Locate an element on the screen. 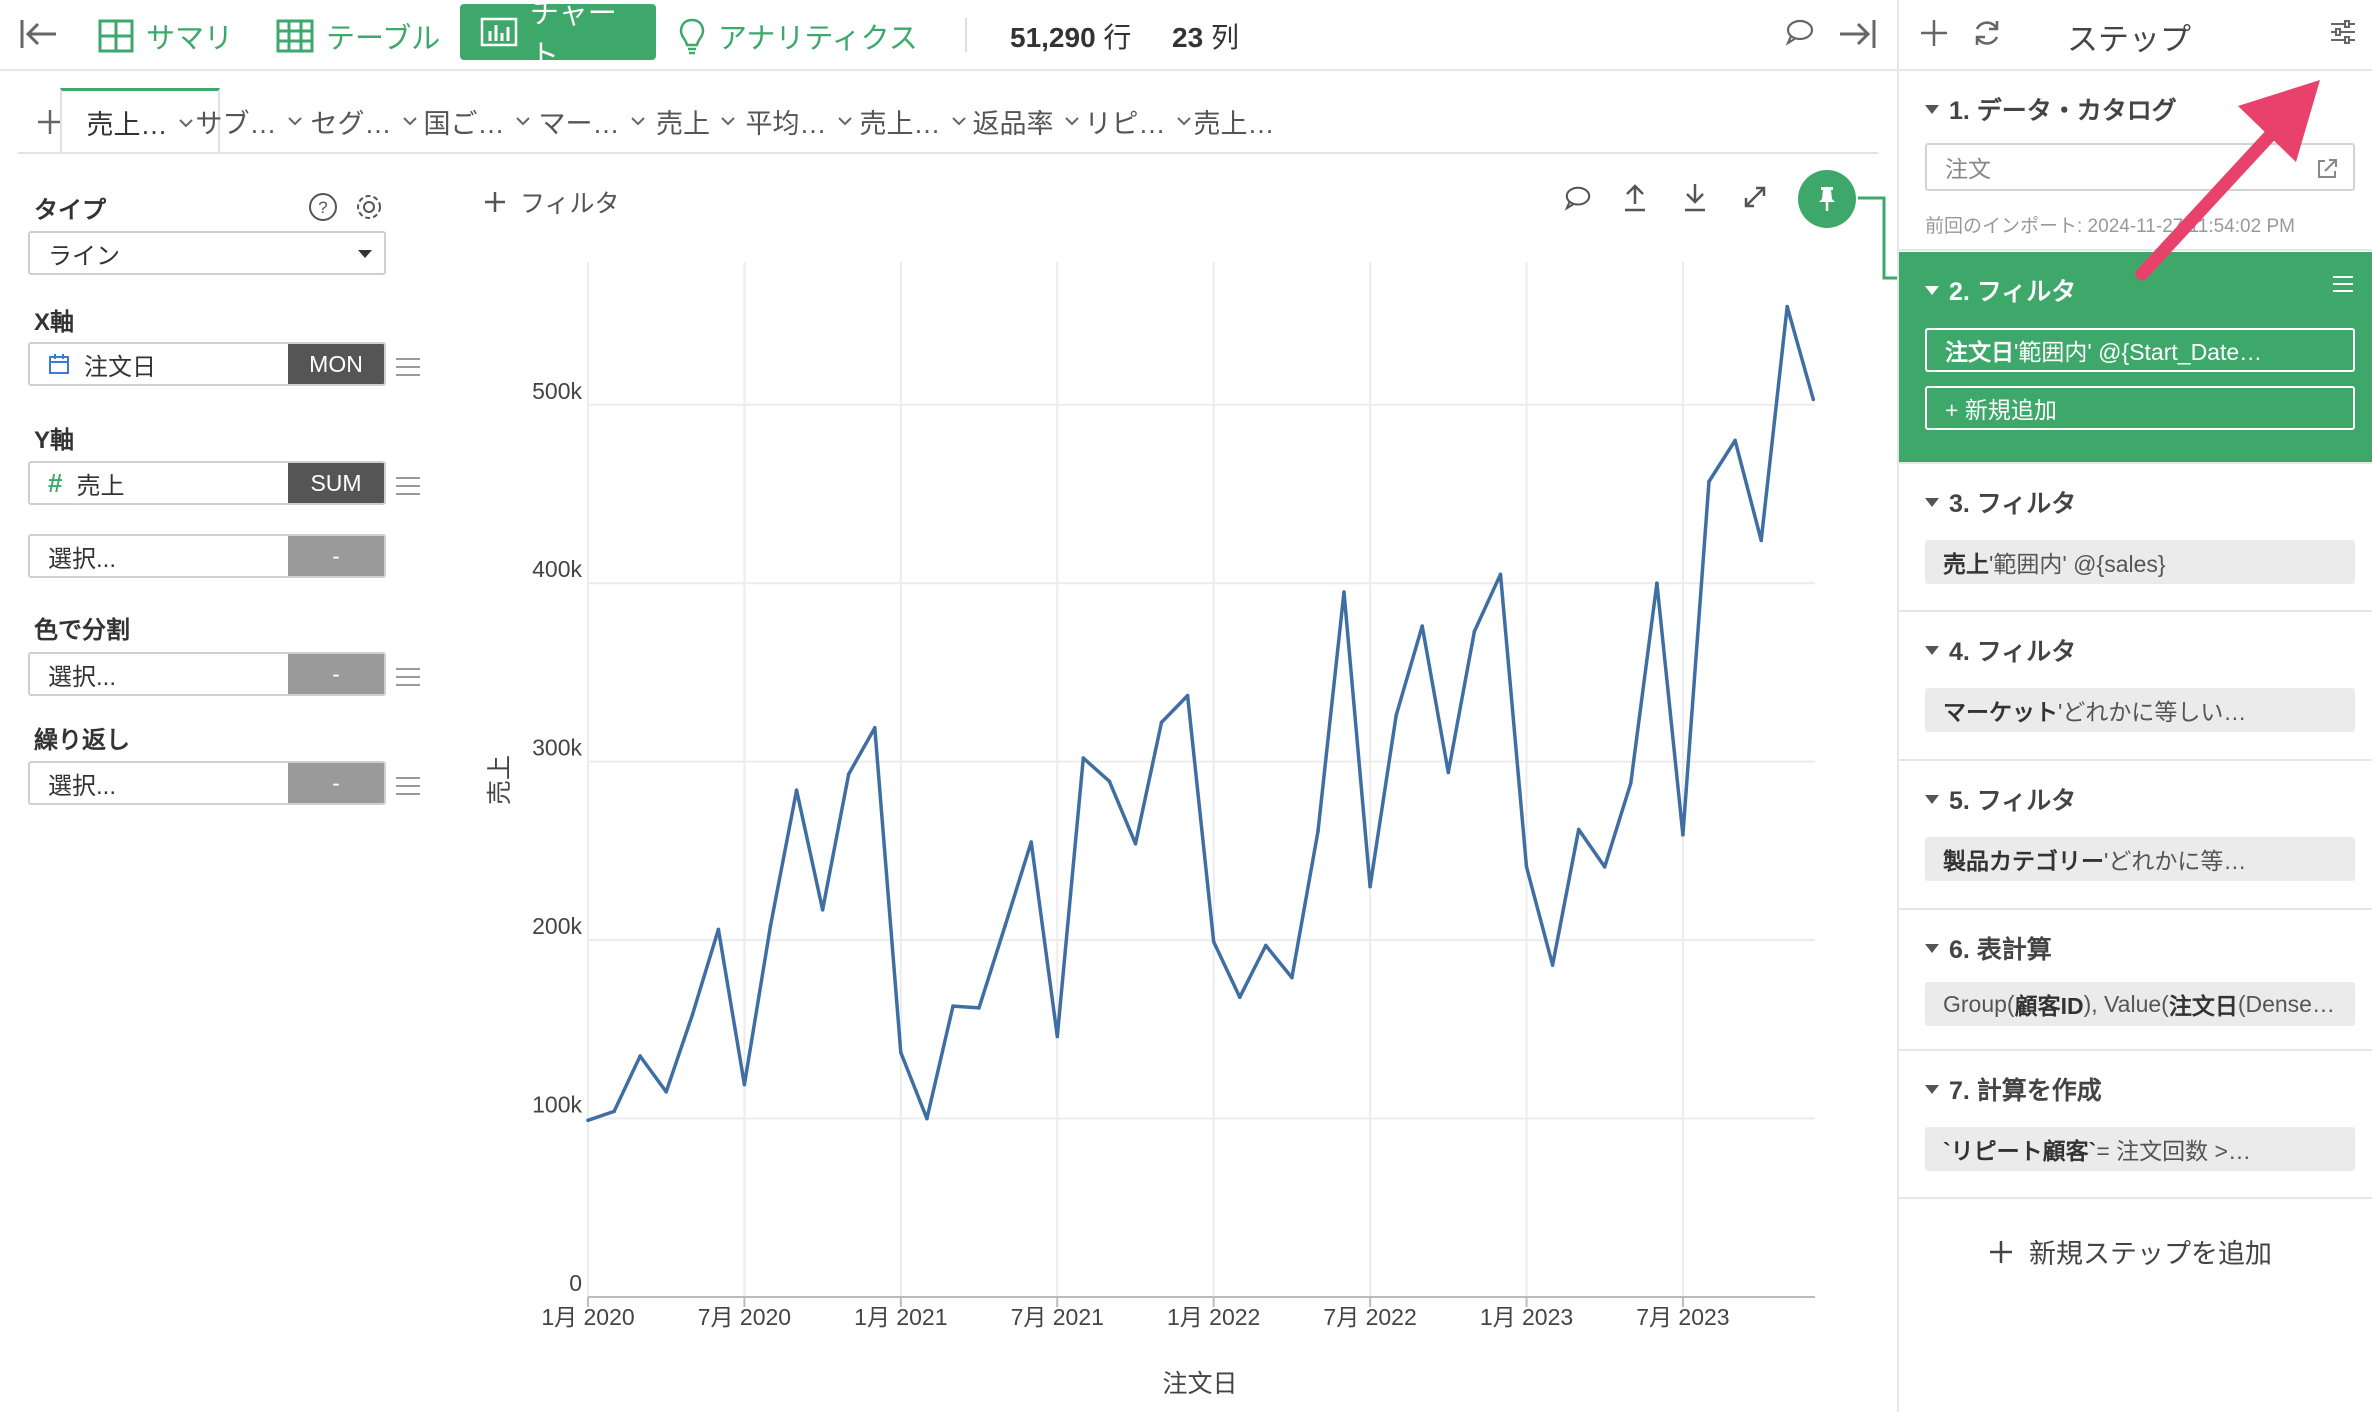 Image resolution: width=2372 pixels, height=1412 pixels. lightbulb-icon is located at coordinates (692, 36).